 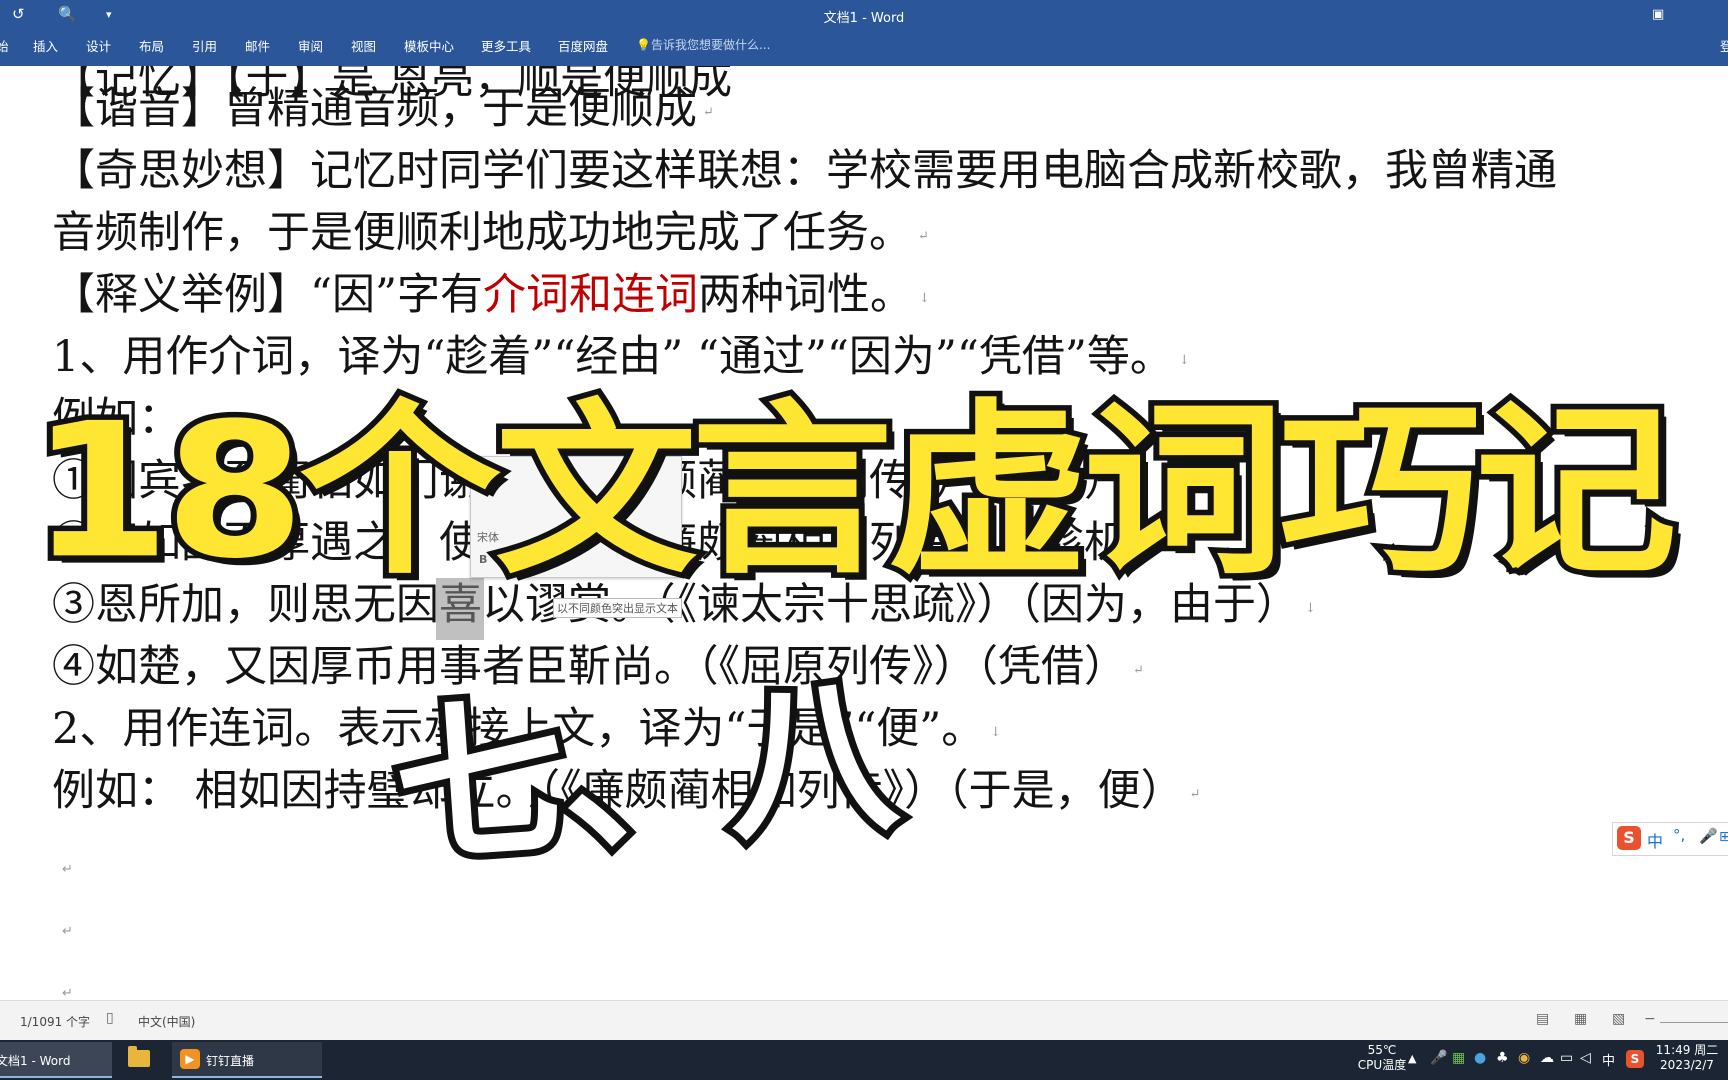 I want to click on tab-mailings: 邮件, so click(x=257, y=45).